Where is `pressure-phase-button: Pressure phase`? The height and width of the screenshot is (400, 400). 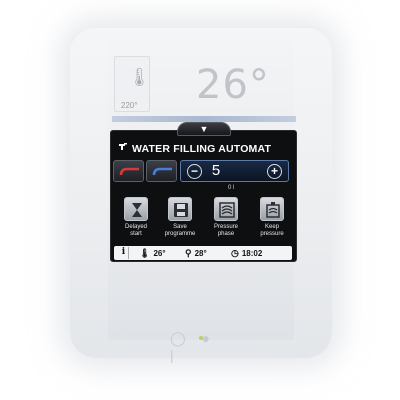 pressure-phase-button: Pressure phase is located at coordinates (226, 217).